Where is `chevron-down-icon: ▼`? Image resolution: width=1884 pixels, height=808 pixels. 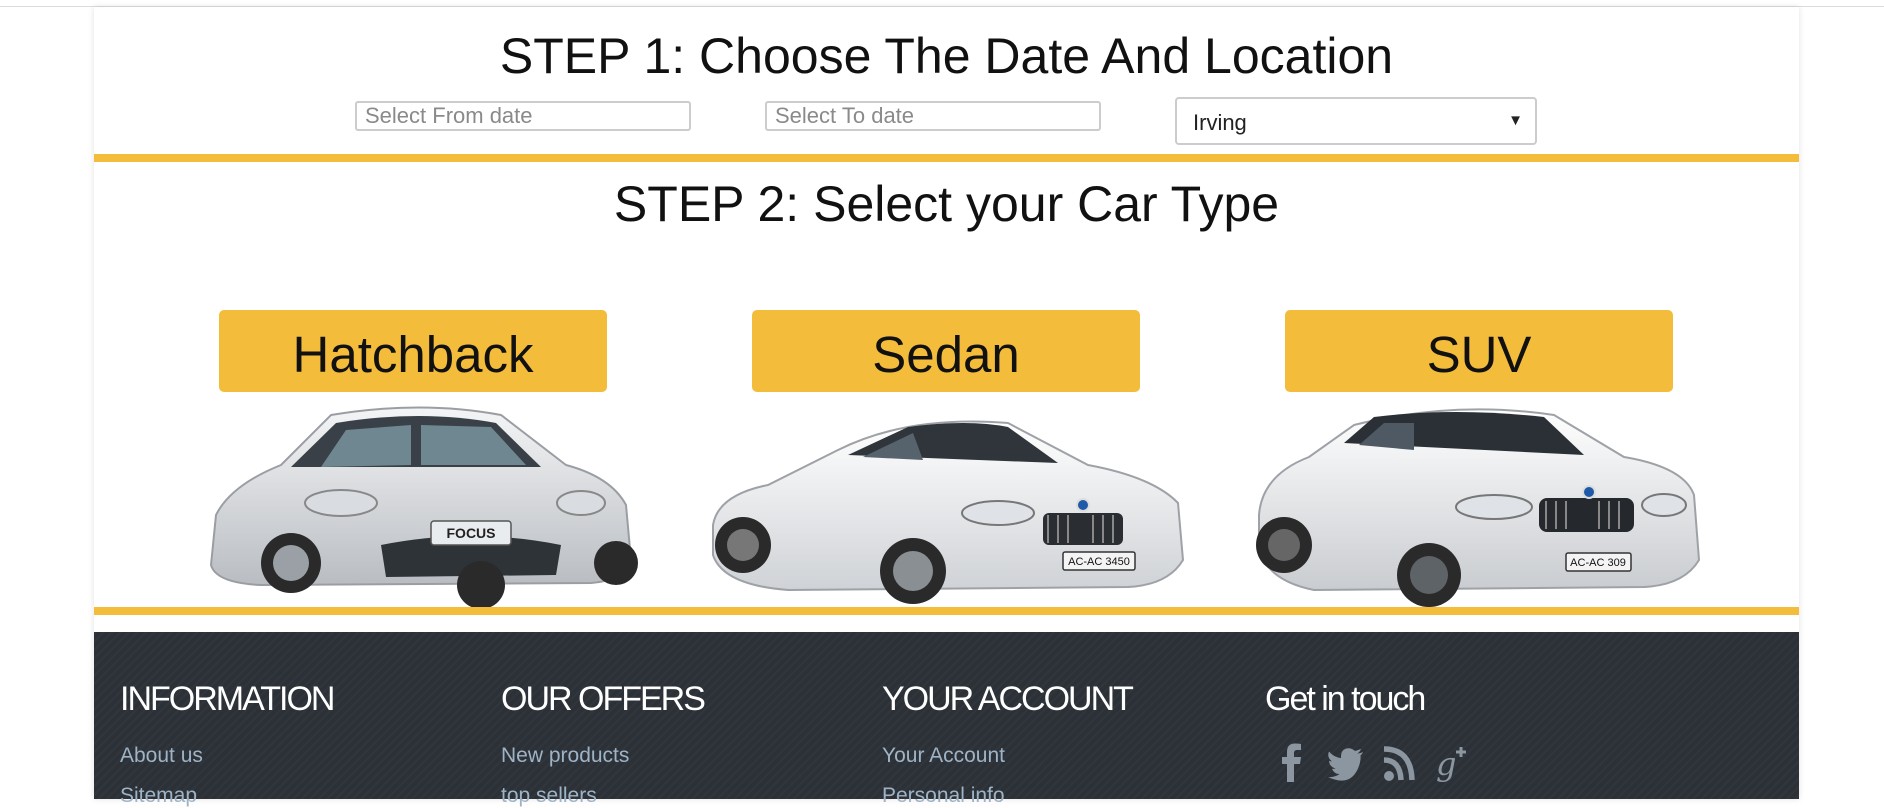
chevron-down-icon: ▼ is located at coordinates (1515, 120).